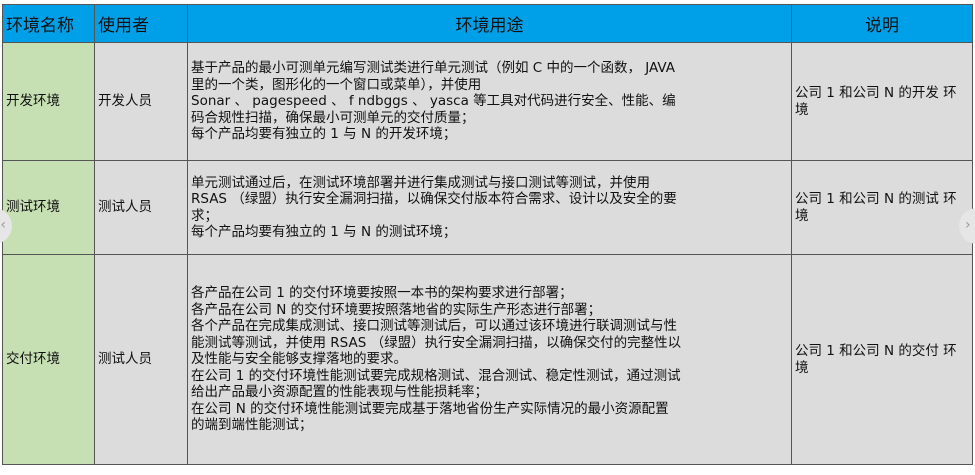 The height and width of the screenshot is (475, 975). I want to click on header-env-name: 环境名称, so click(48, 23).